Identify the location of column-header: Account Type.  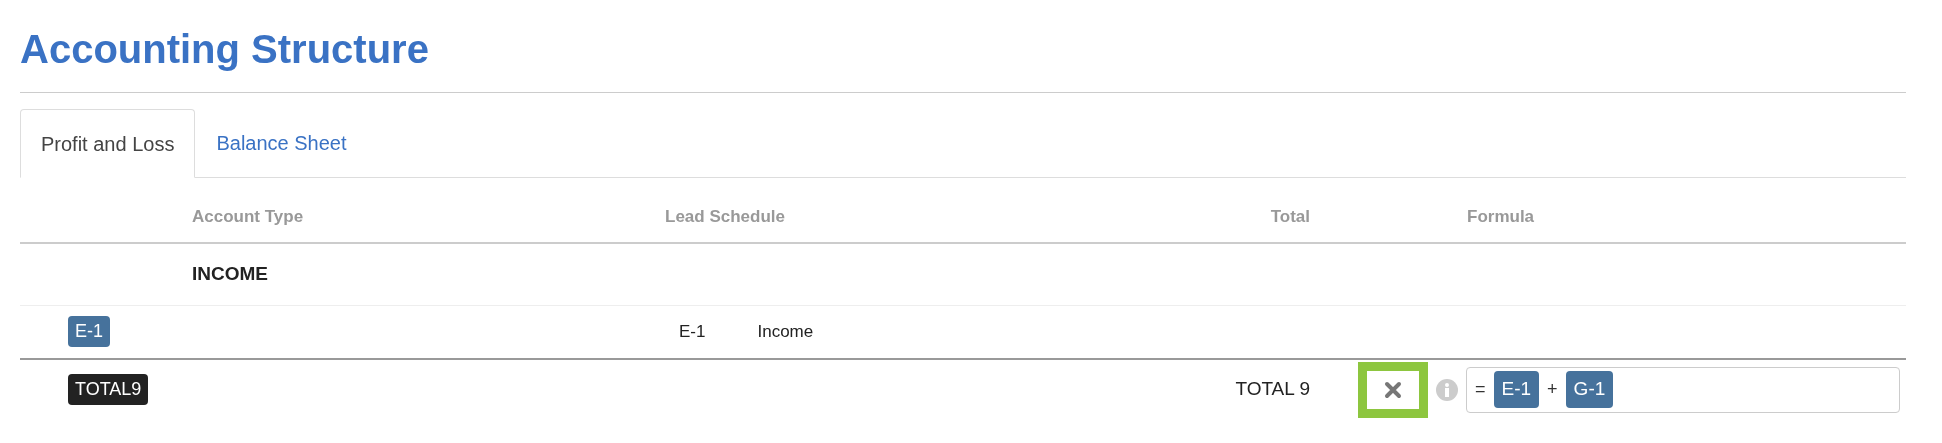
(248, 217).